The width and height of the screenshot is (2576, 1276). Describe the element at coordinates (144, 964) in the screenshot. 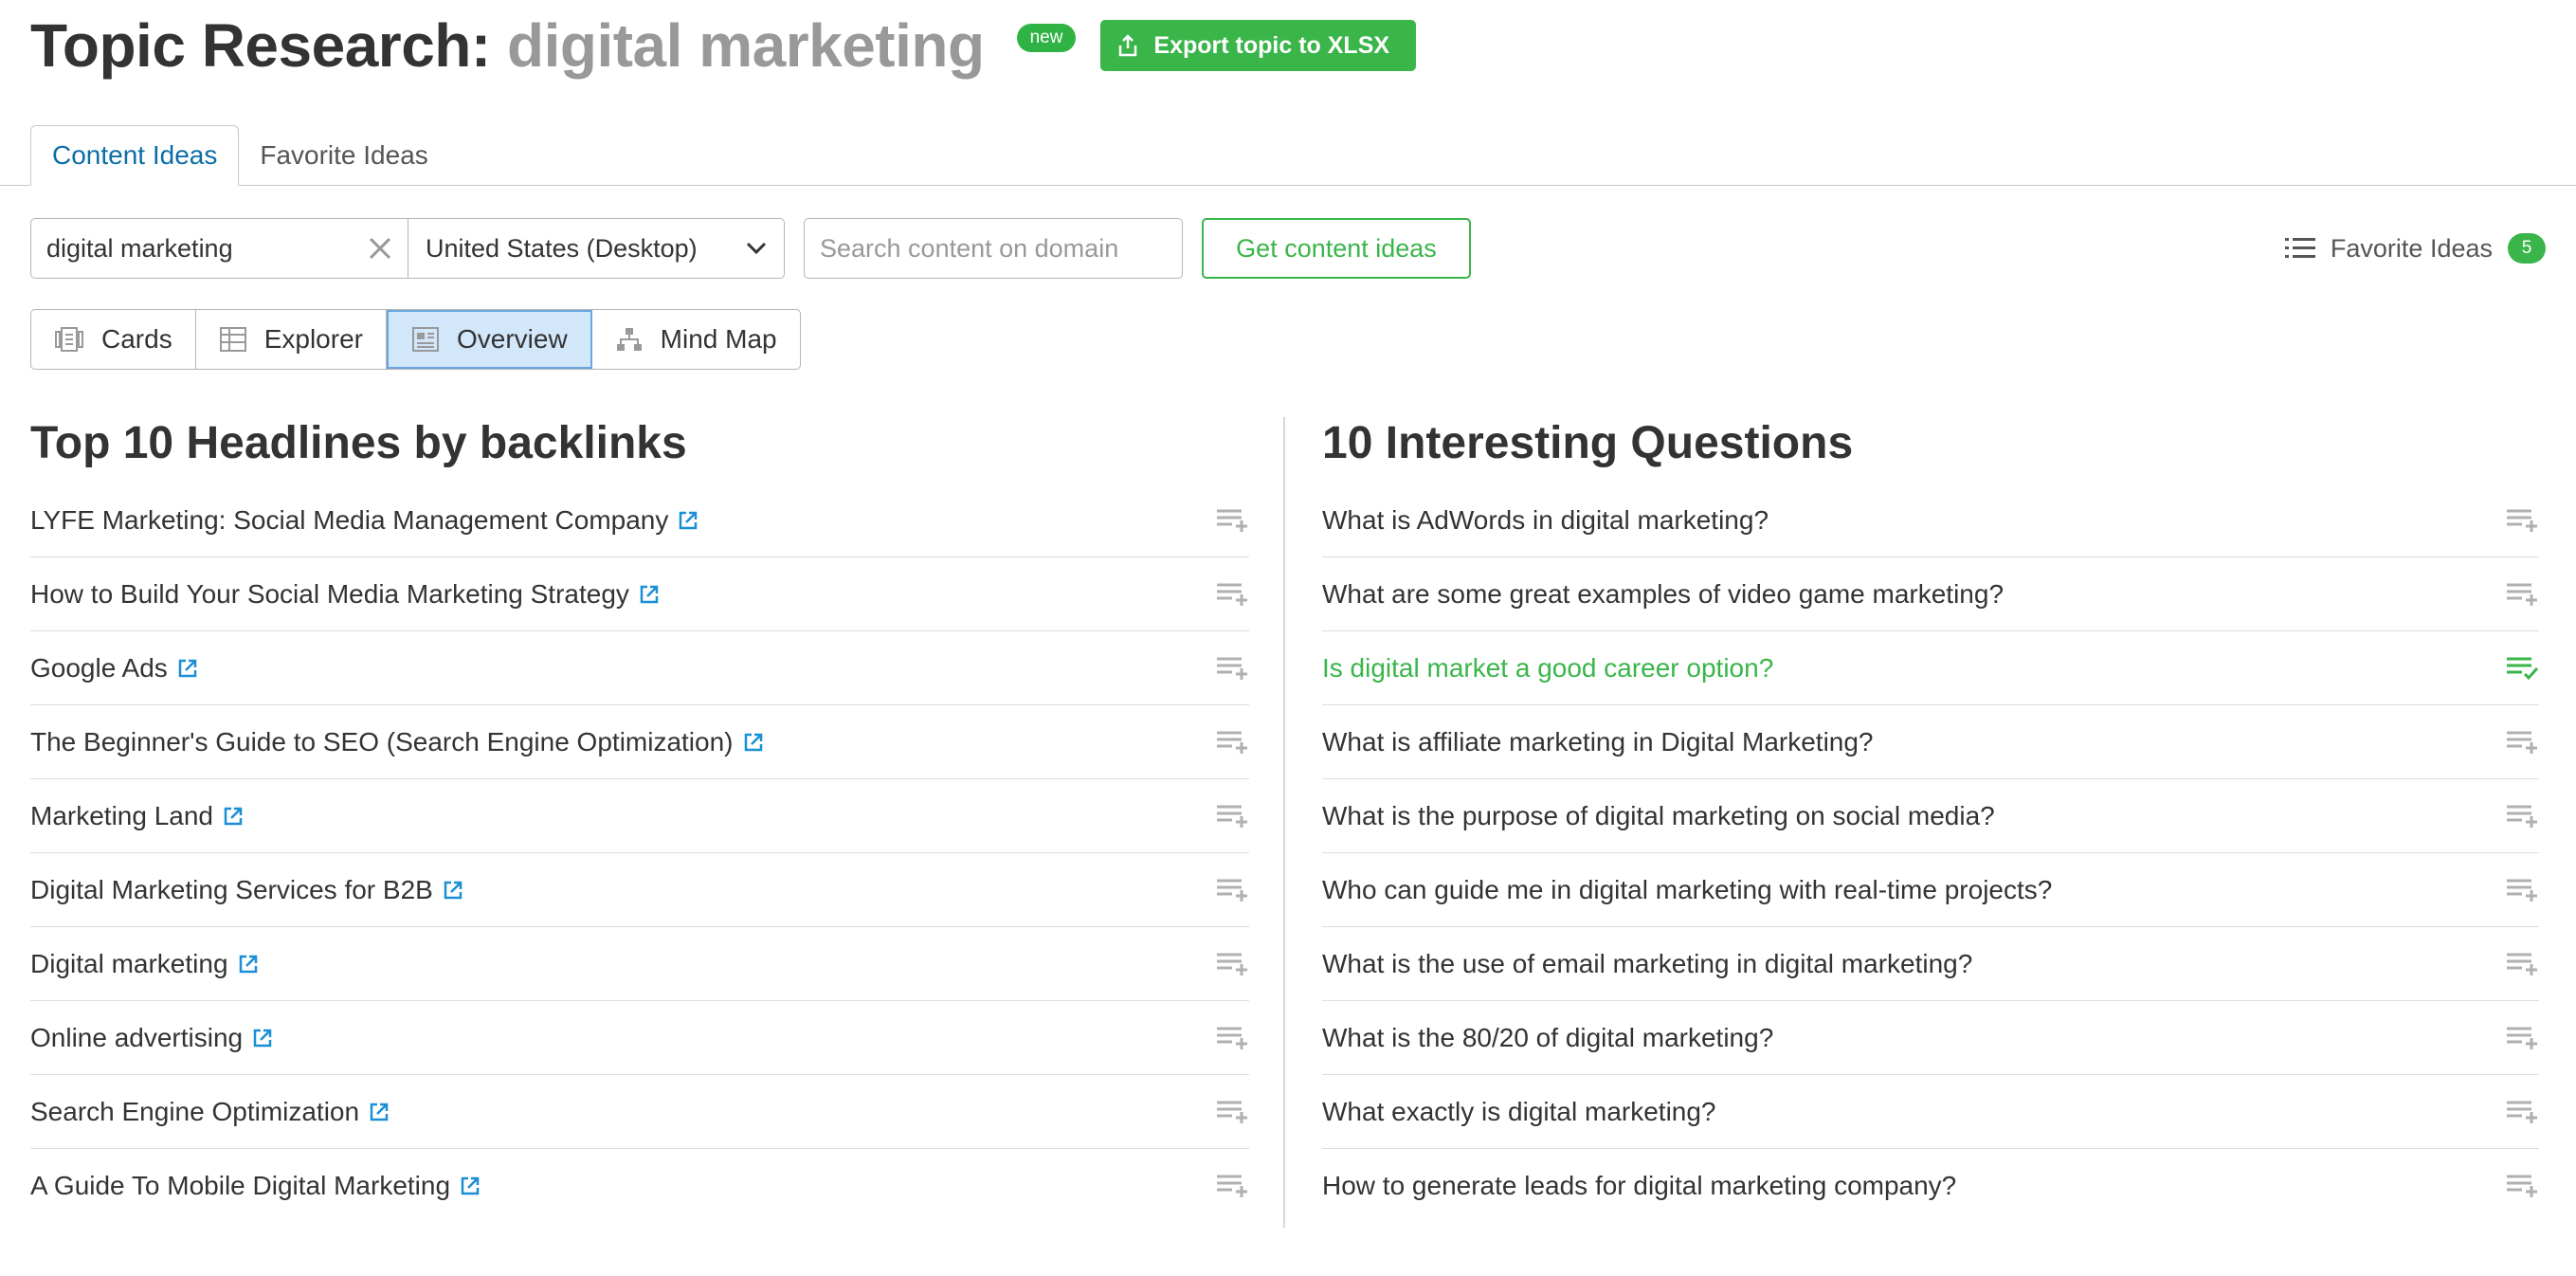

I see `headline-text: Digital marketing` at that location.